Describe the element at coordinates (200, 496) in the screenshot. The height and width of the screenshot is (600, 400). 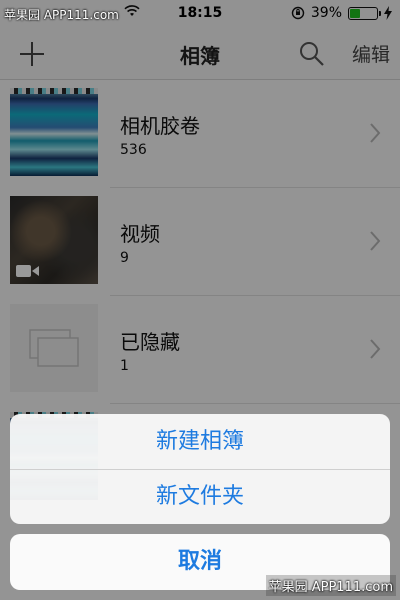
I see `new-folder-button: 新文件夹` at that location.